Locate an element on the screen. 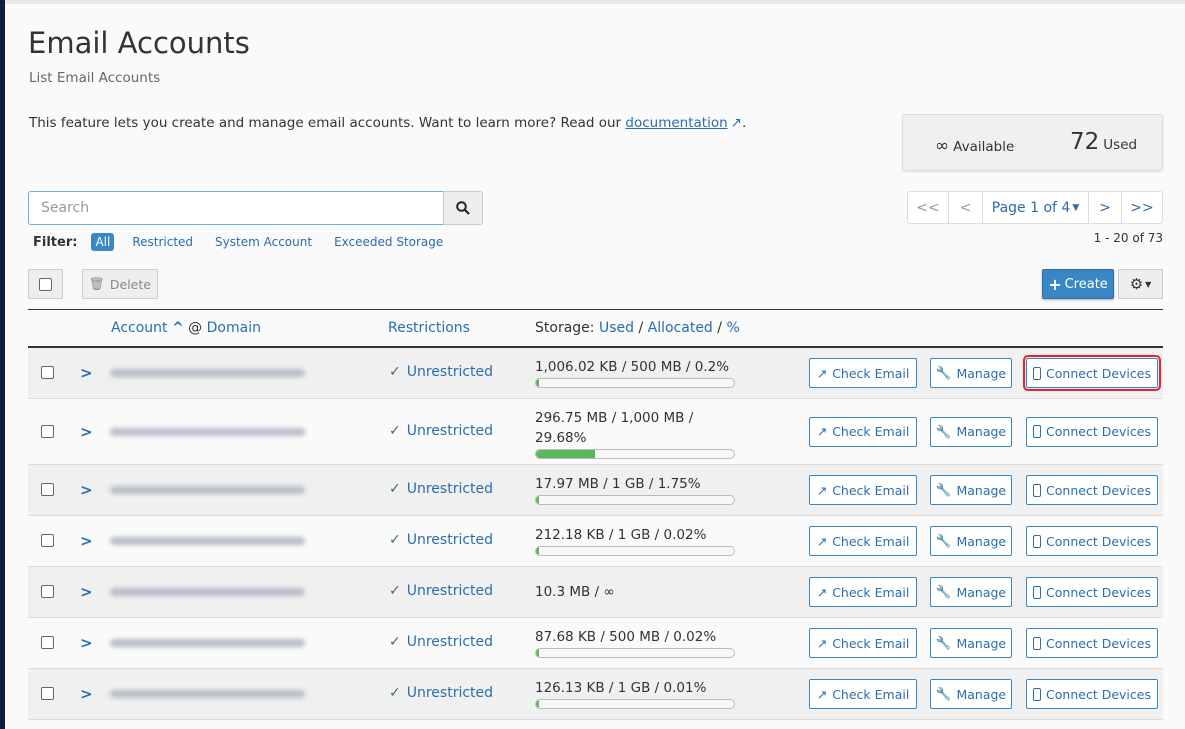 The height and width of the screenshot is (729, 1185). sort-account-header: Account ^ @ Domain is located at coordinates (186, 328).